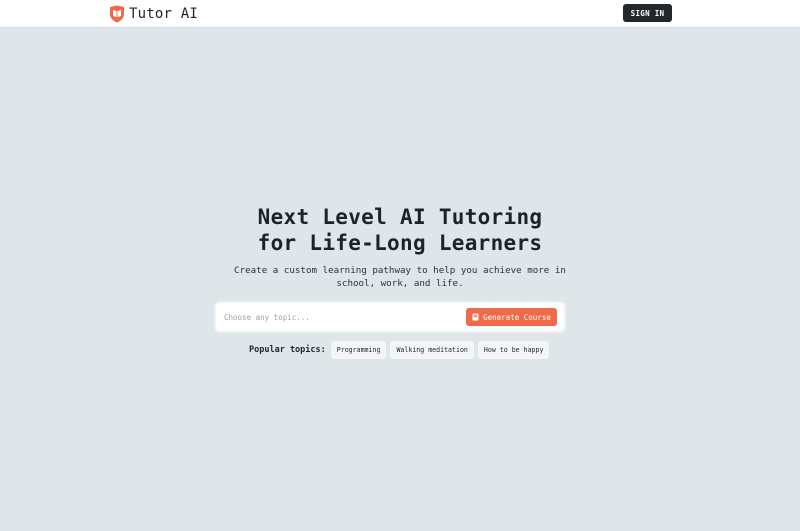 This screenshot has height=531, width=800. I want to click on shield-book-icon, so click(117, 14).